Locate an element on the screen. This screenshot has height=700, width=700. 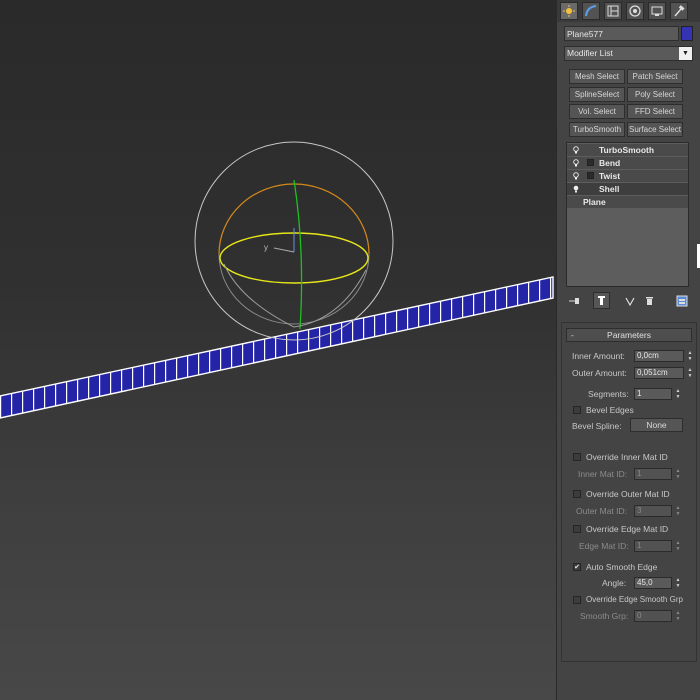
hierarchy-icon is located at coordinates (613, 11).